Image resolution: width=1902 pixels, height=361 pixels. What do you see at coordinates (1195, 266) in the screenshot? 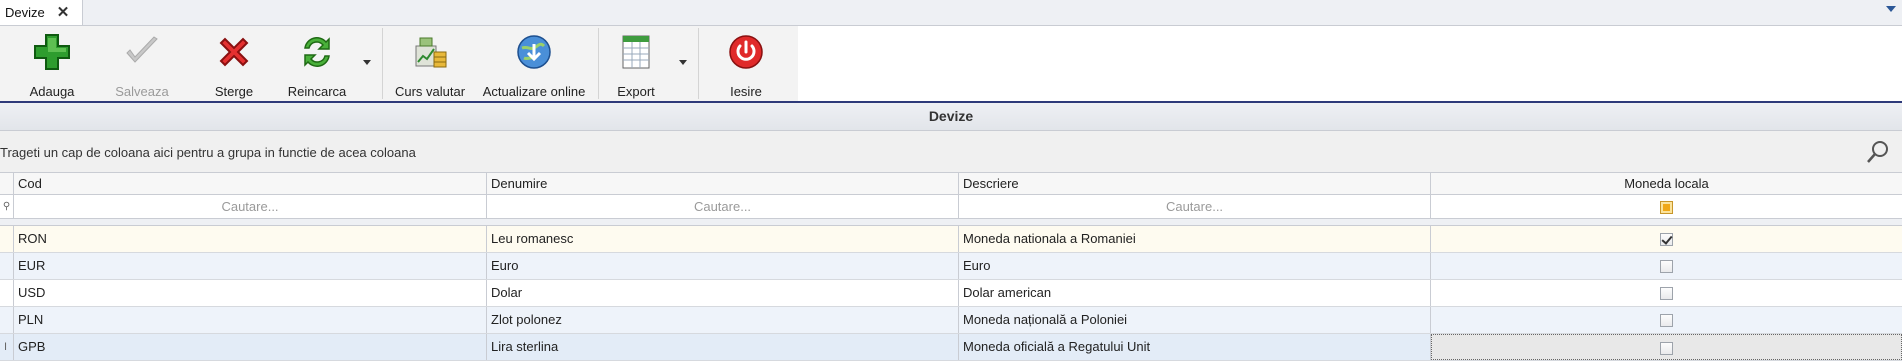
I see `cell-descriere: Euro` at bounding box center [1195, 266].